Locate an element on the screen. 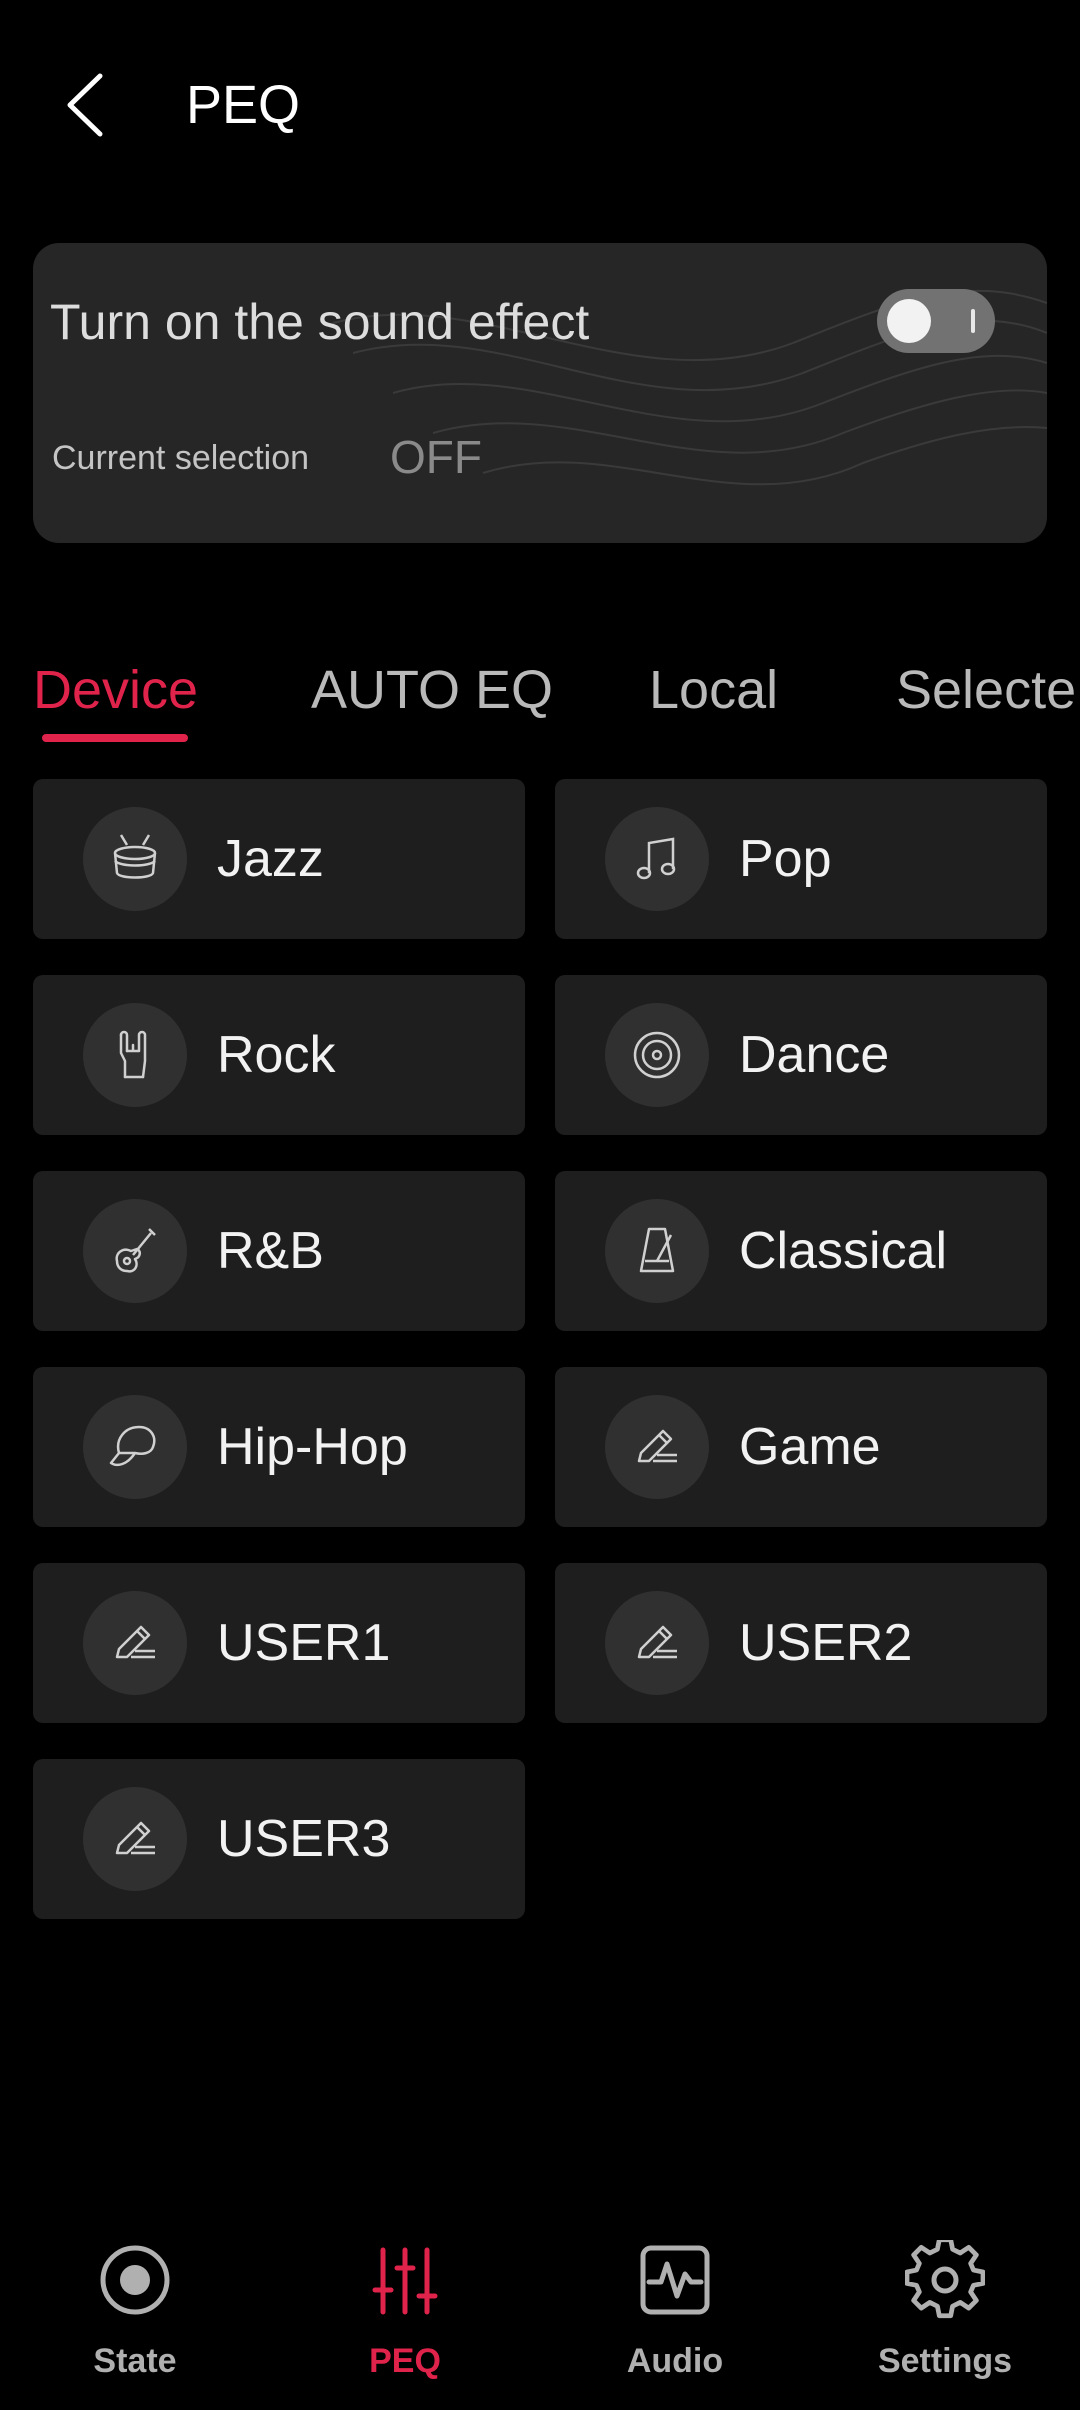 The image size is (1080, 2410). preset-classical: Classical is located at coordinates (801, 1251).